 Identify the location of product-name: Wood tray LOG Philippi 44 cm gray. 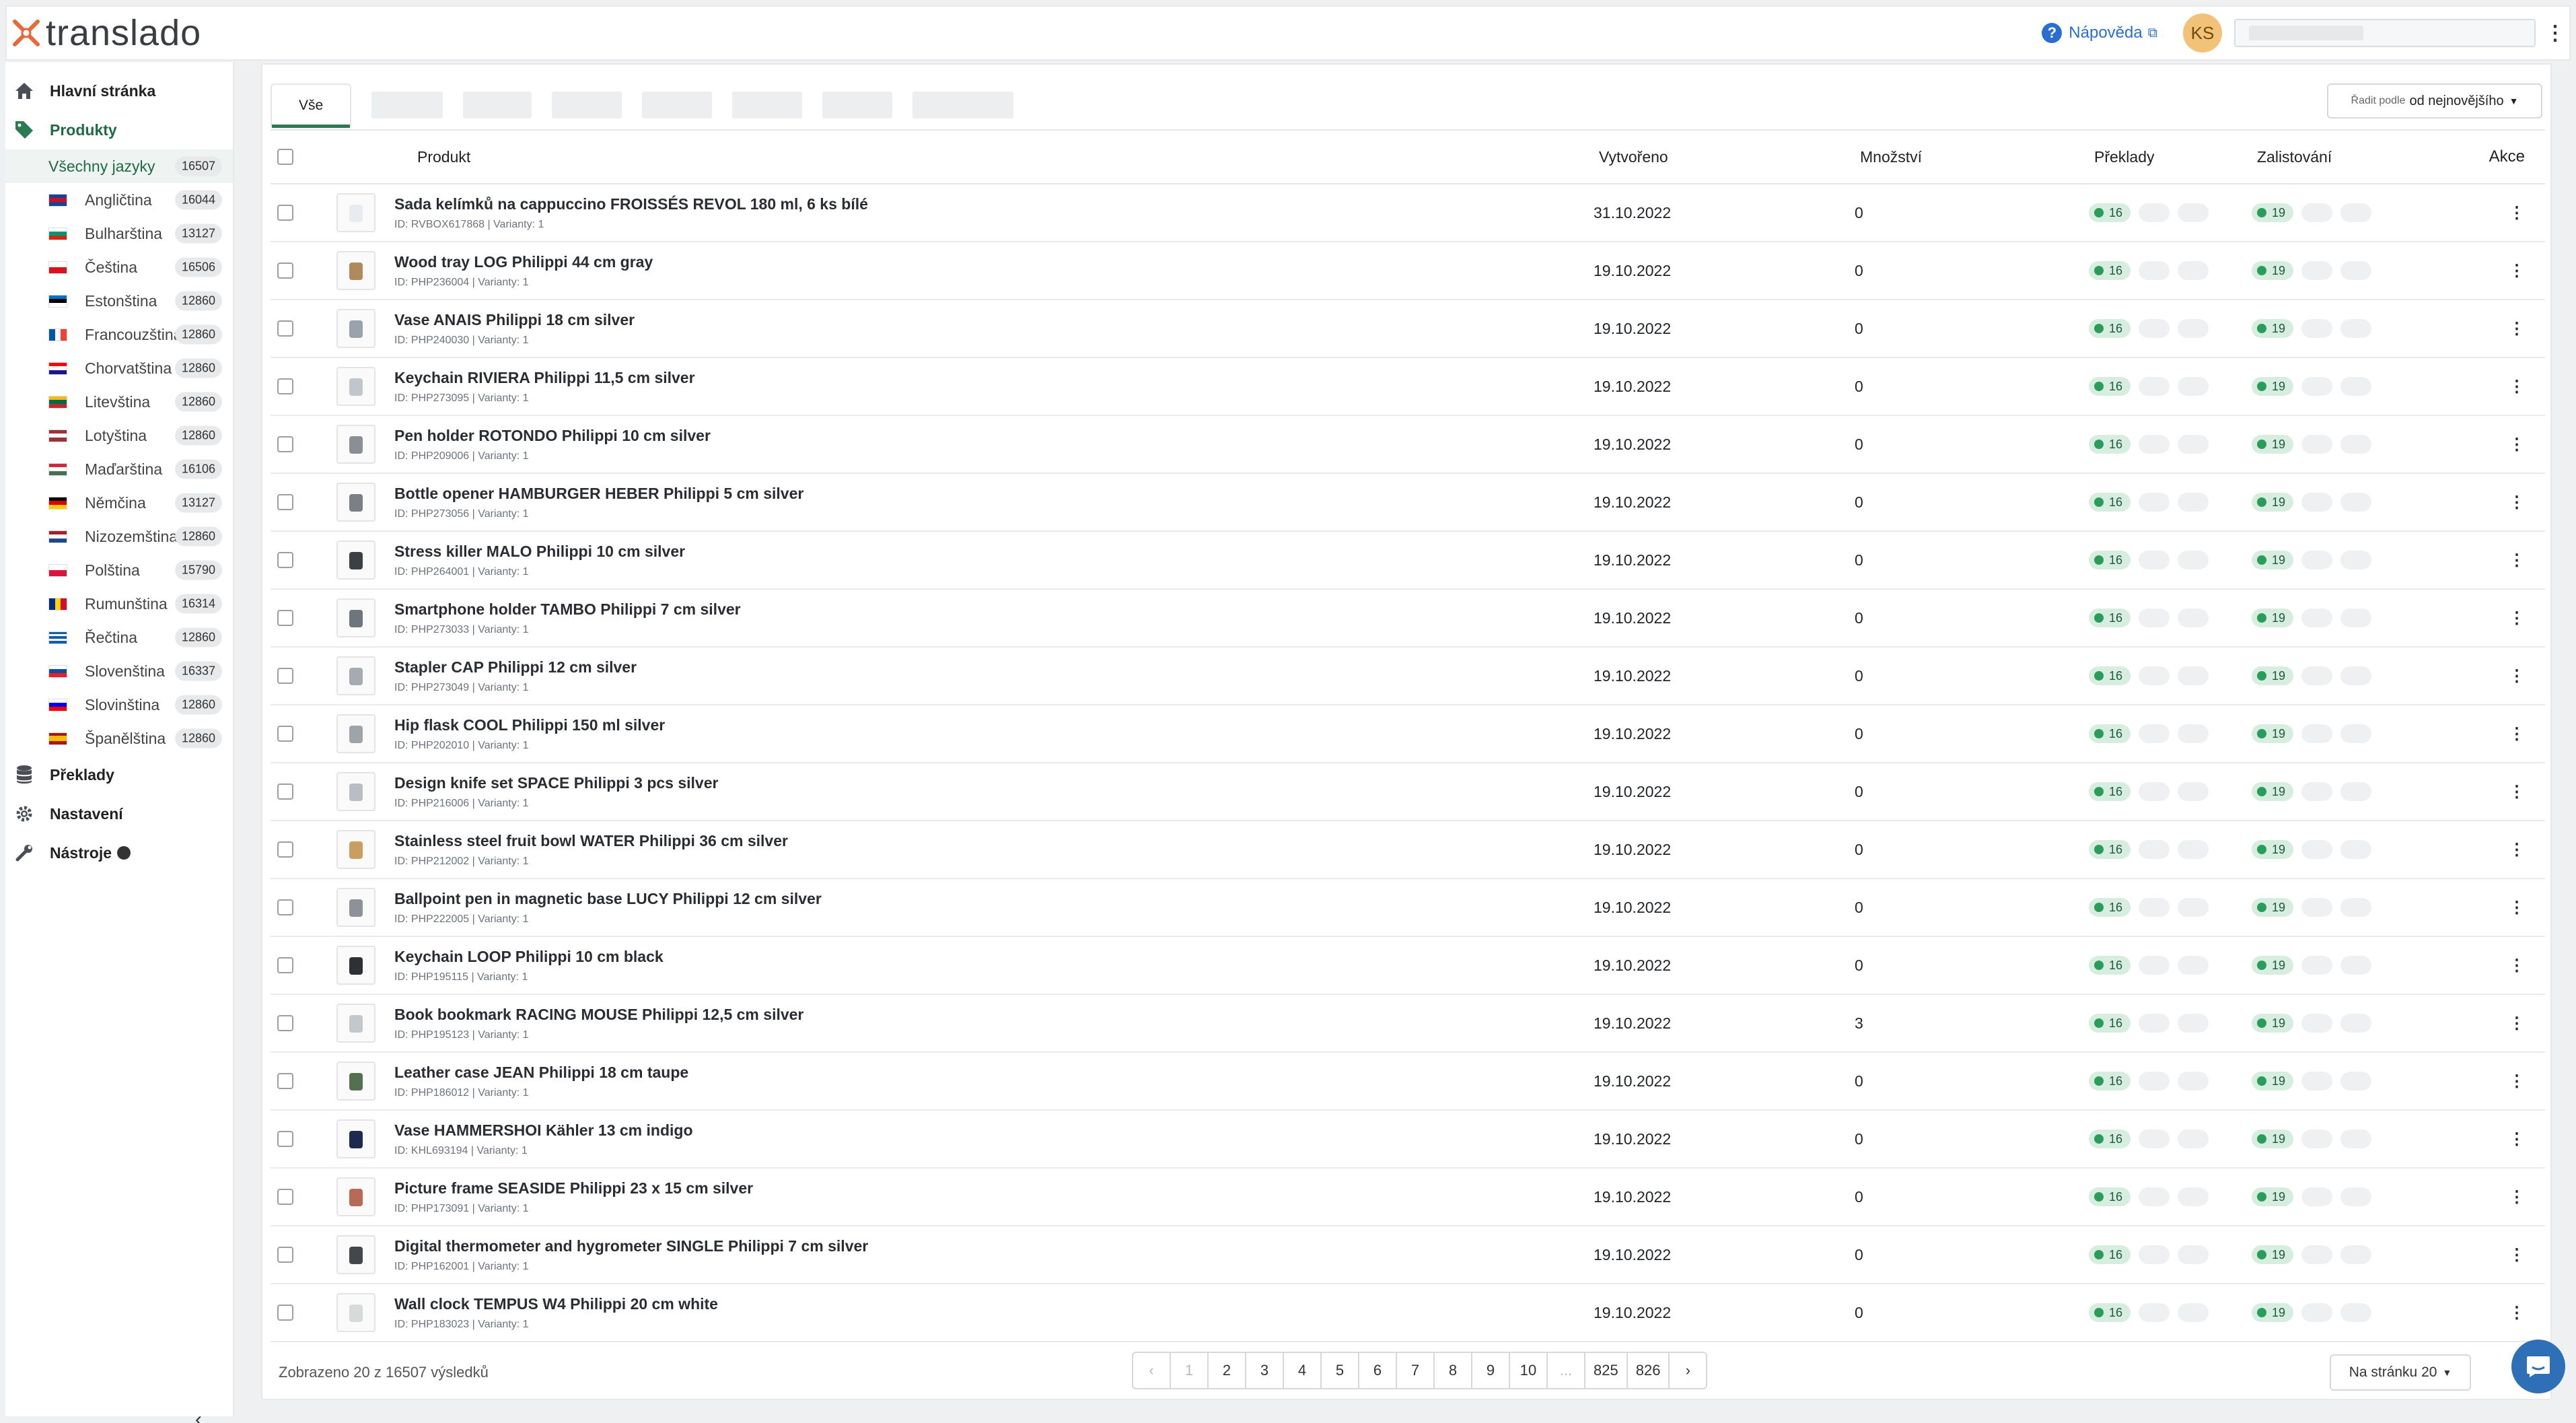
(994, 262).